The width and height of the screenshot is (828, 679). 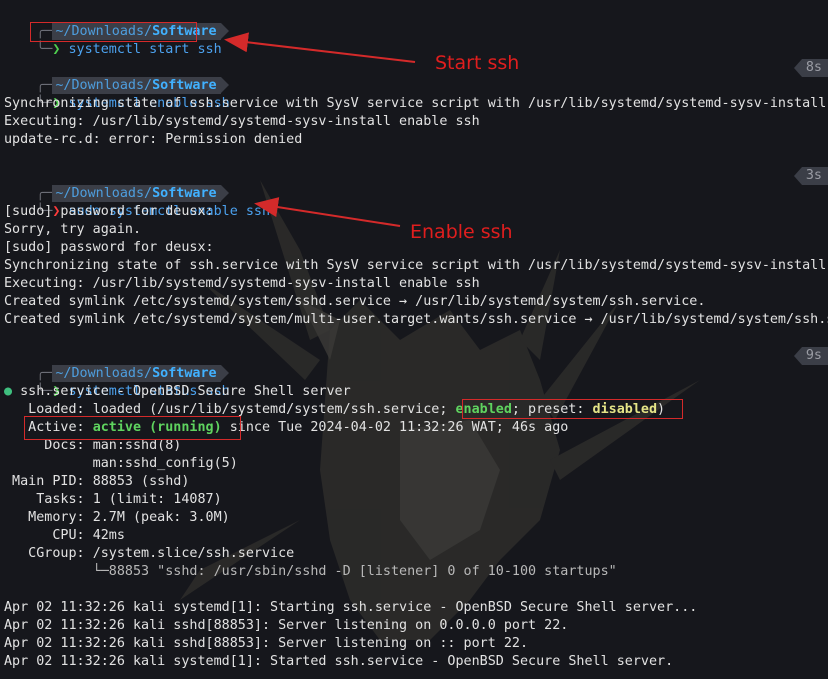 What do you see at coordinates (320, 129) in the screenshot?
I see `annotation-arrows` at bounding box center [320, 129].